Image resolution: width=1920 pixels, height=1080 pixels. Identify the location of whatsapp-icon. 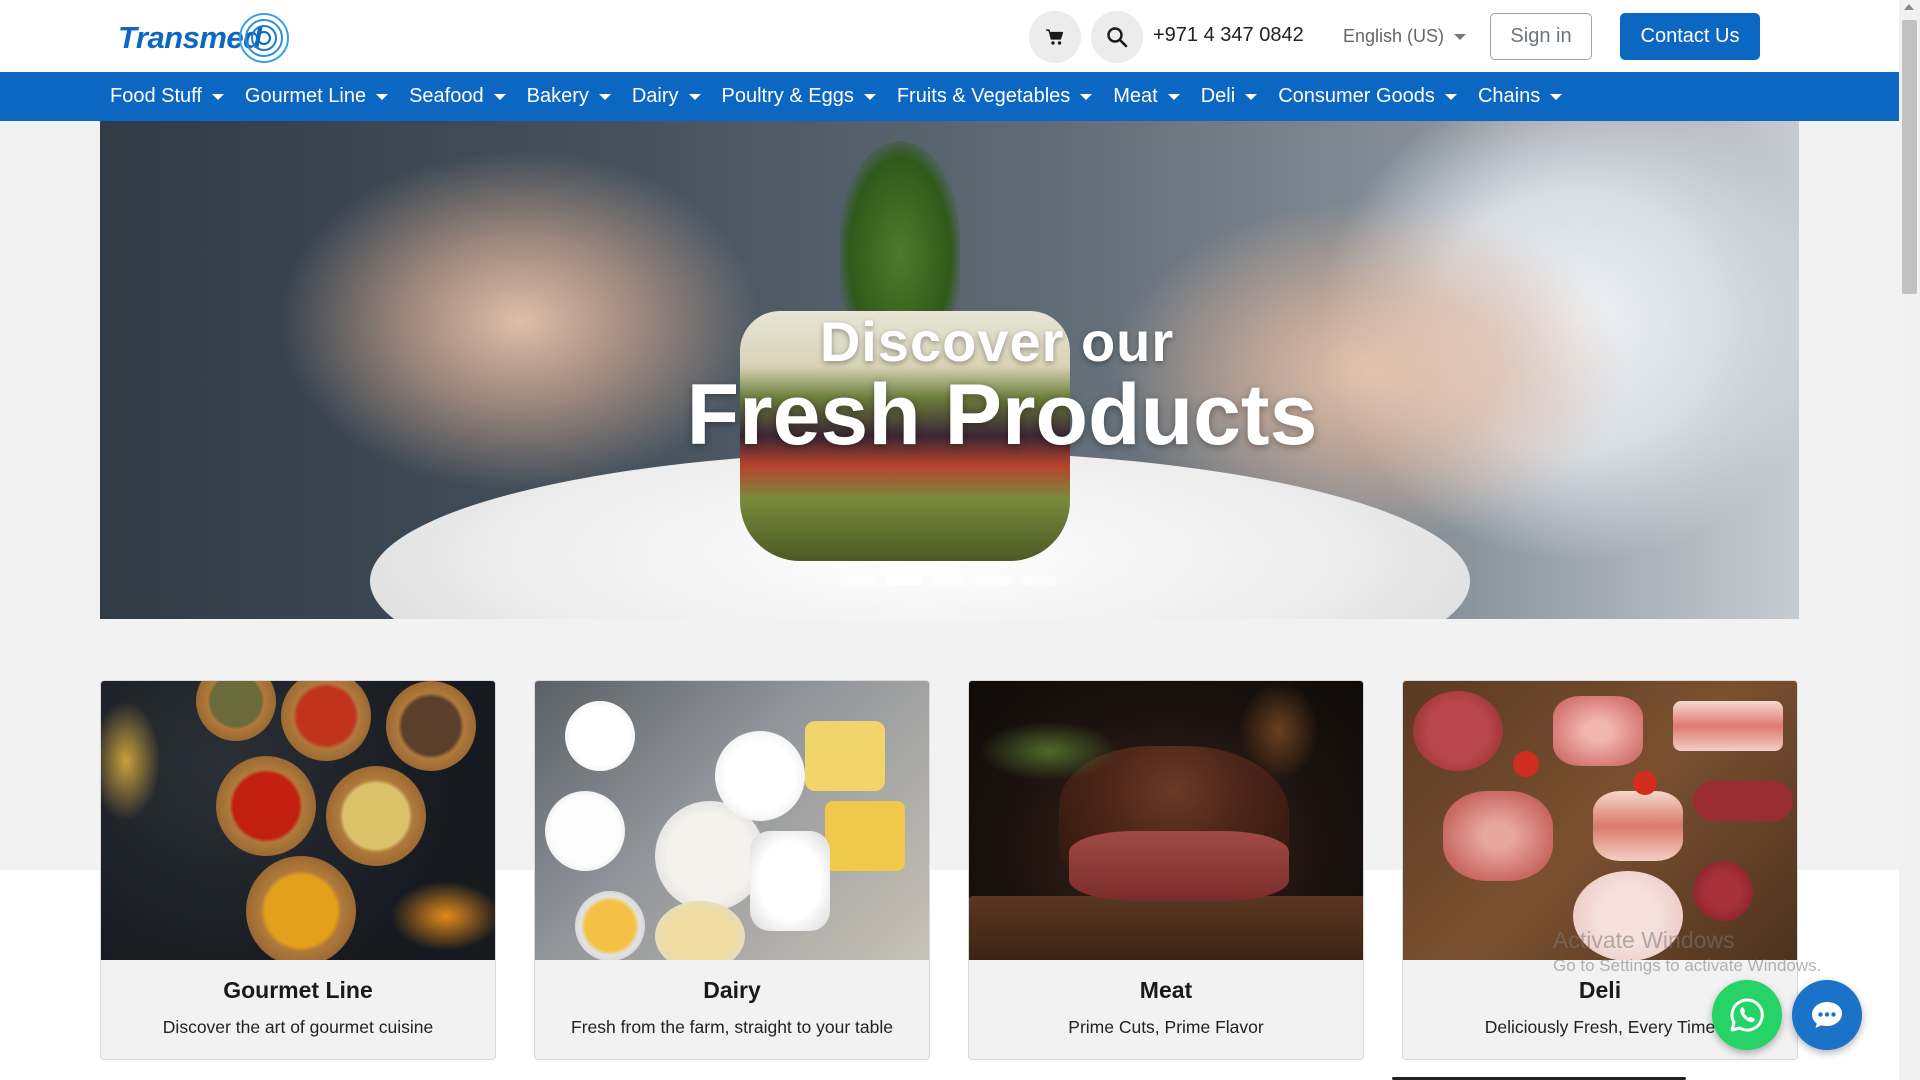
(1747, 1015).